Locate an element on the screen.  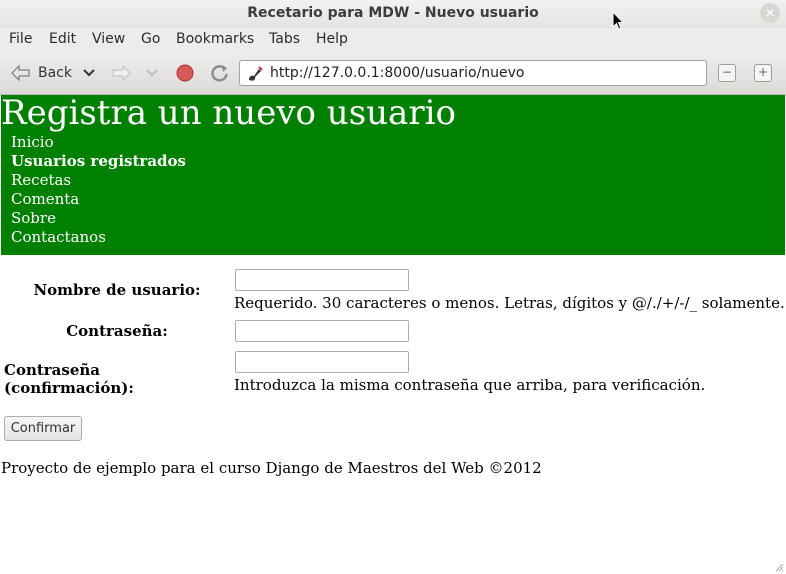
reload-button is located at coordinates (220, 73).